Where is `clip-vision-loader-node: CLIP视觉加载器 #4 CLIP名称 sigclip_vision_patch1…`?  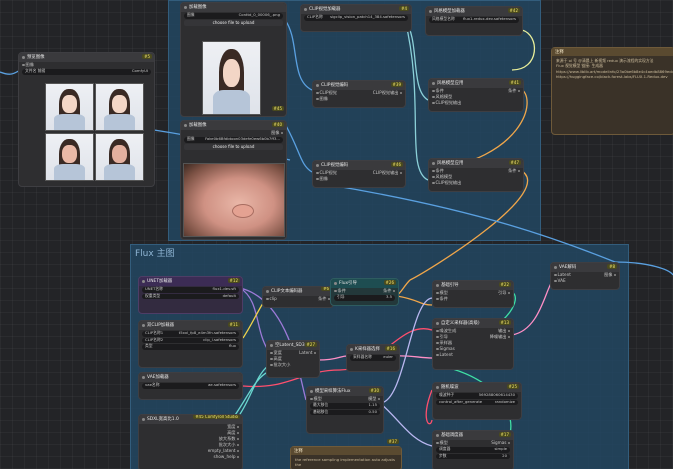 clip-vision-loader-node: CLIP视觉加载器 #4 CLIP名称 sigclip_vision_patch1… is located at coordinates (356, 18).